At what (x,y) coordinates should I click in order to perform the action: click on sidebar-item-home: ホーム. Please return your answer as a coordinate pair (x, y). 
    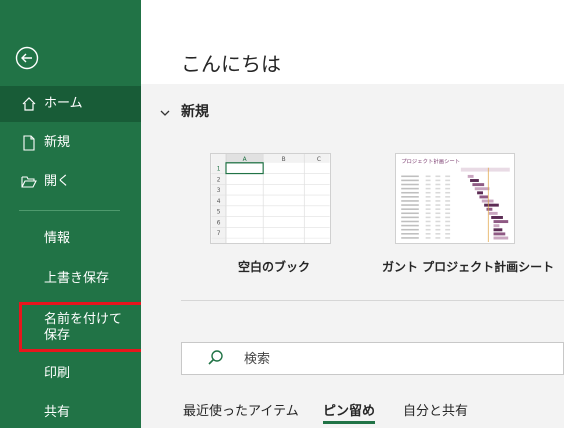
    Looking at the image, I should click on (70, 104).